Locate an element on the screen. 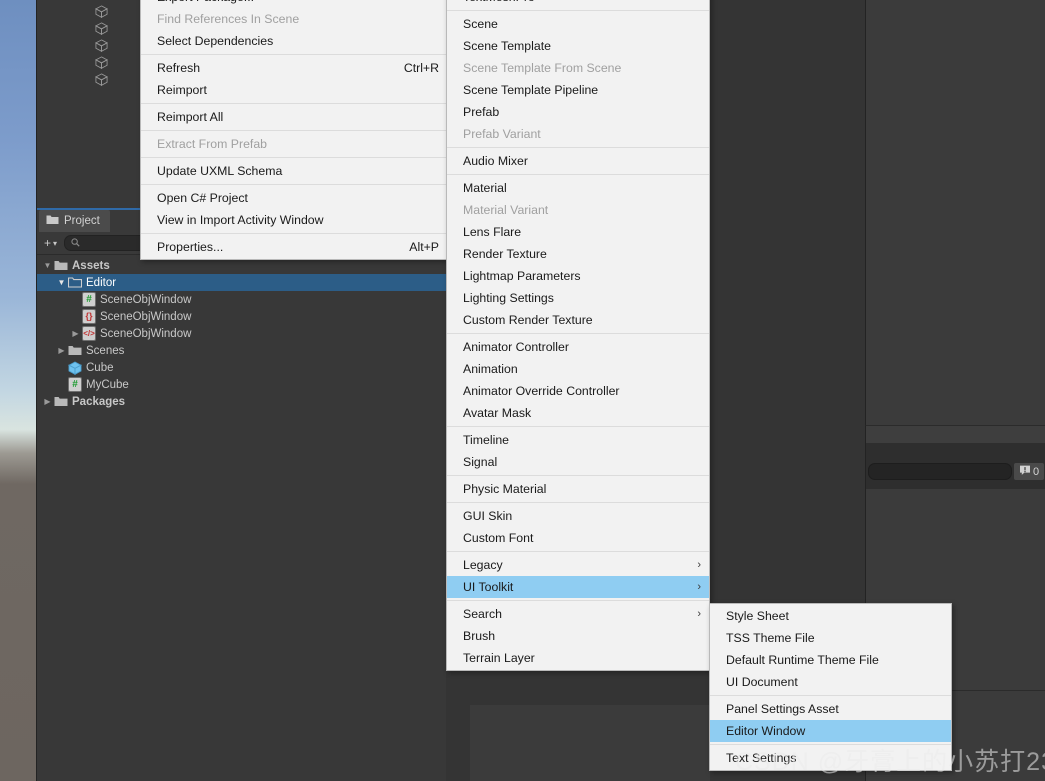 The height and width of the screenshot is (781, 1045). menu-item: Lens Flare is located at coordinates (578, 232).